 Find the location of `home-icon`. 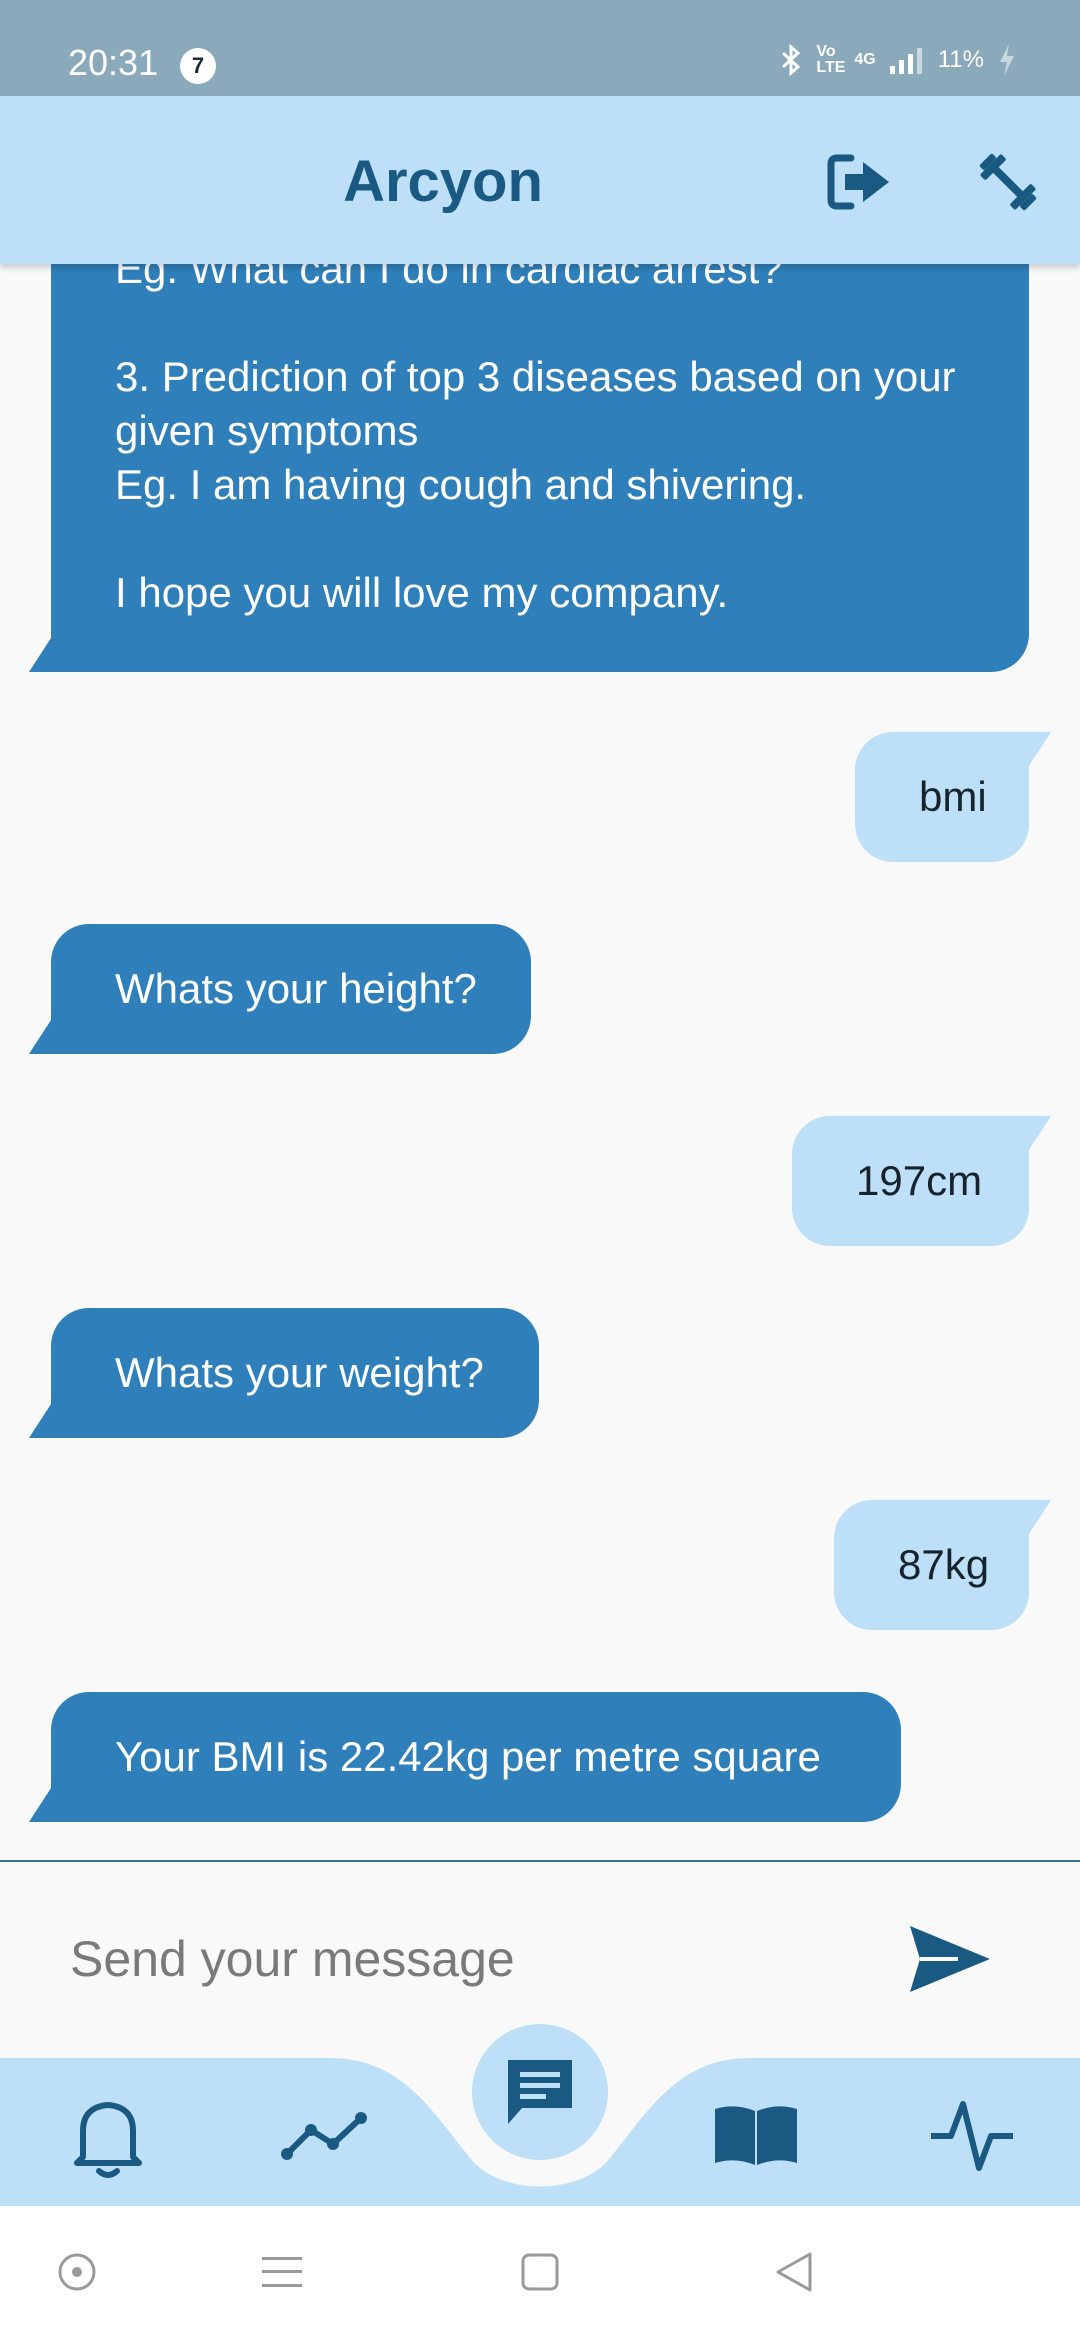

home-icon is located at coordinates (540, 2272).